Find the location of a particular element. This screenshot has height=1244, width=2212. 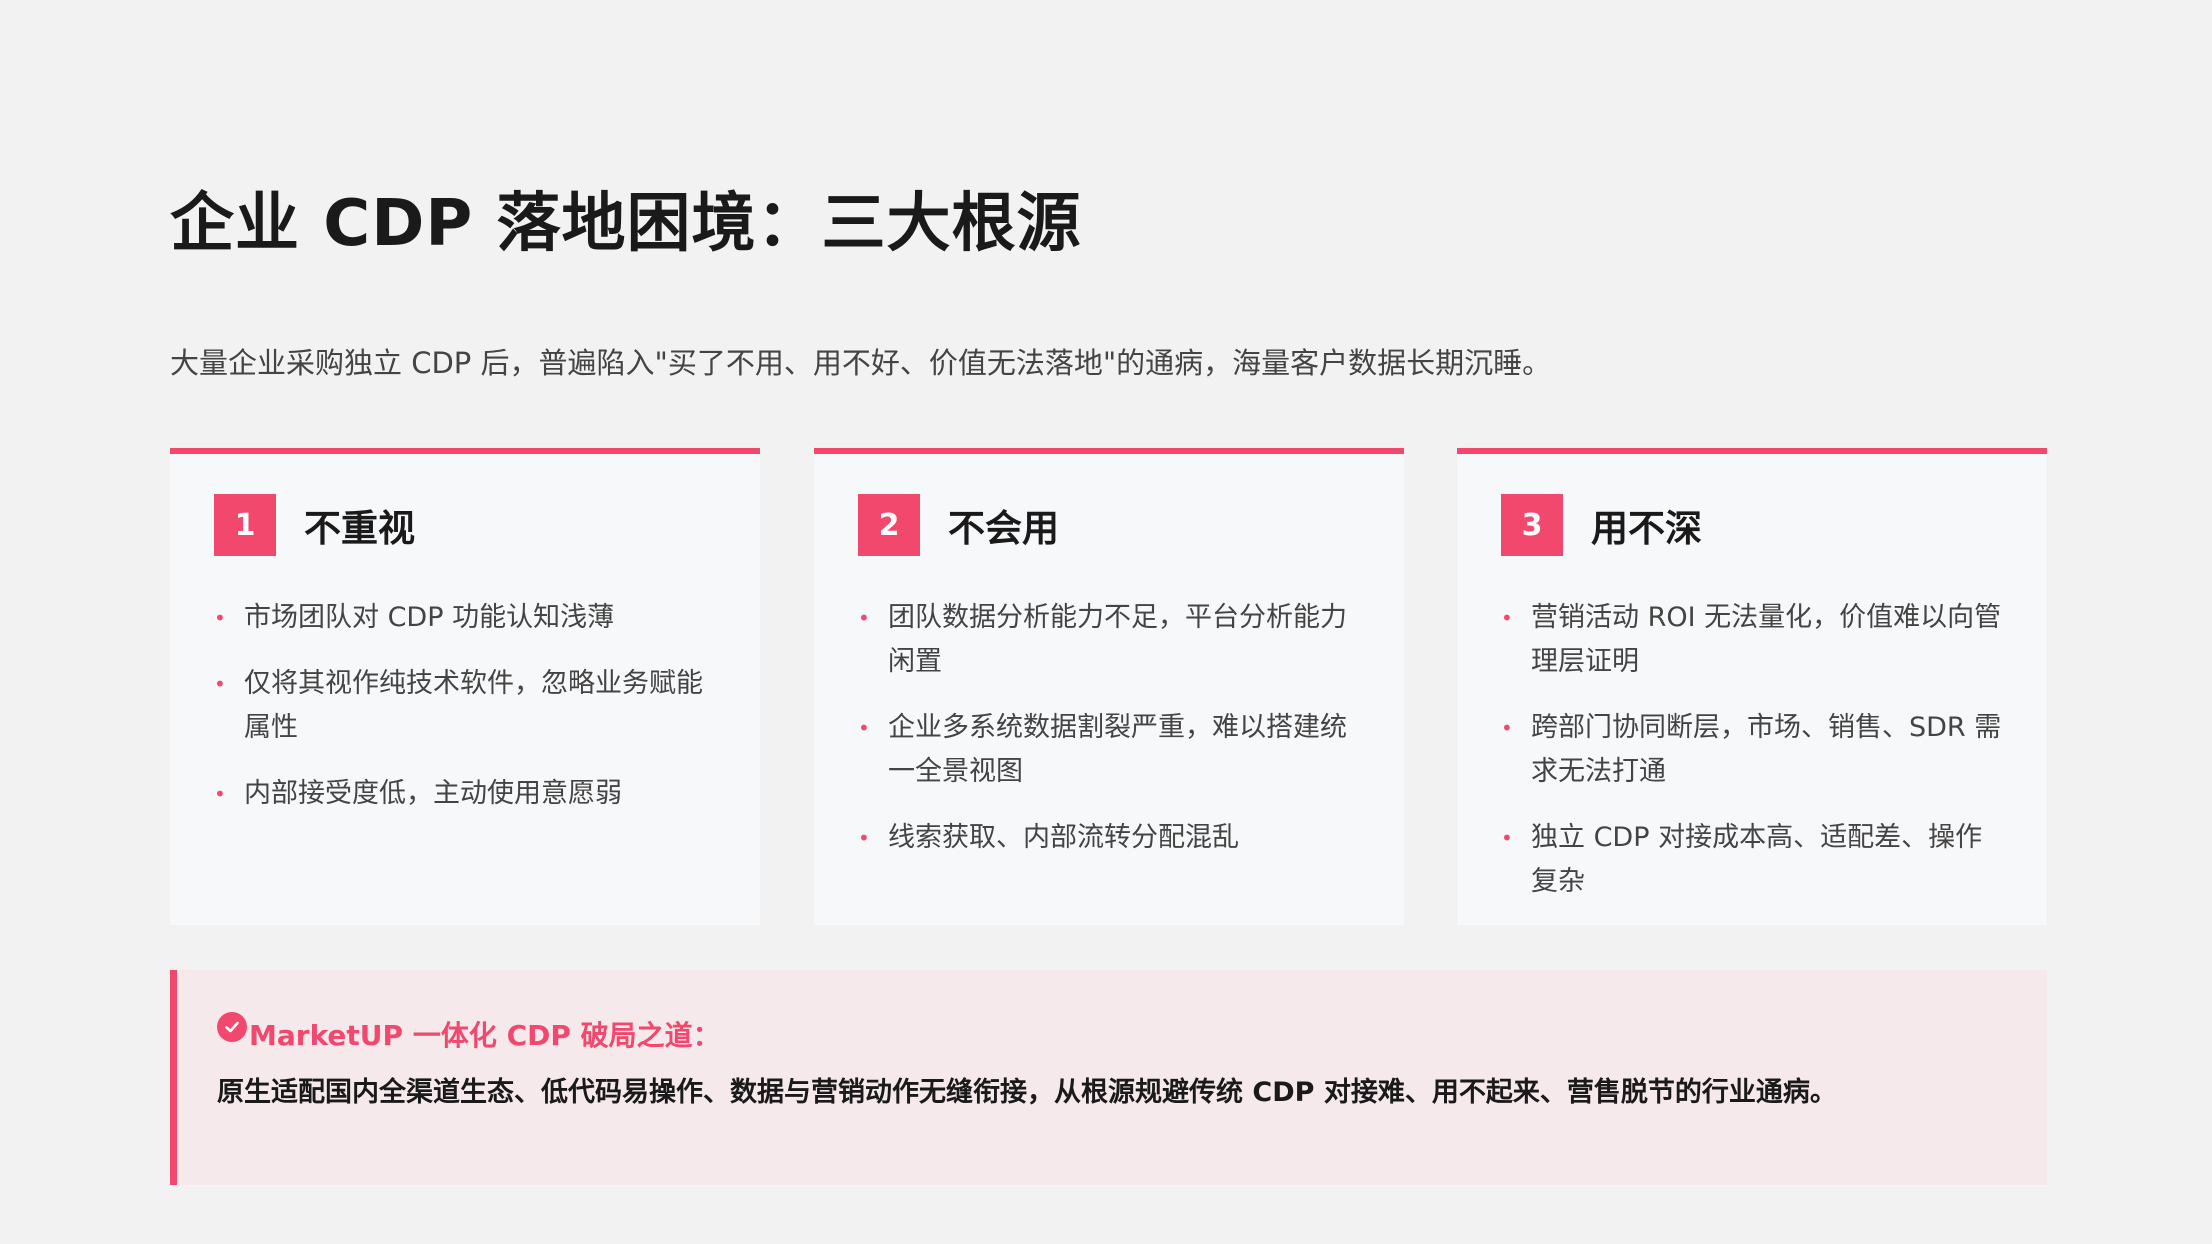

card-number-badge: 3 is located at coordinates (1532, 525).